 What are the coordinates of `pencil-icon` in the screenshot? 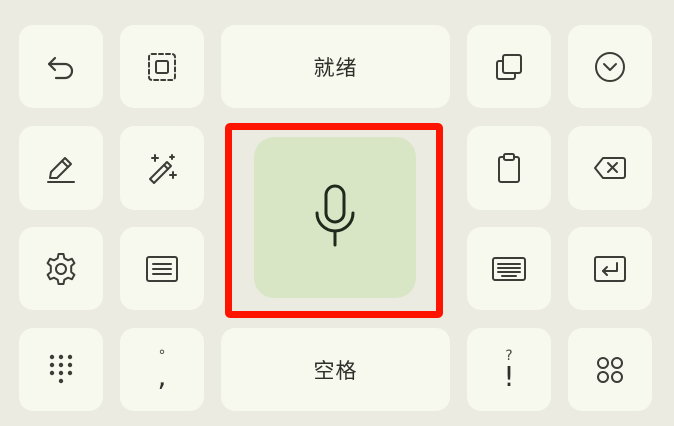 It's located at (61, 168).